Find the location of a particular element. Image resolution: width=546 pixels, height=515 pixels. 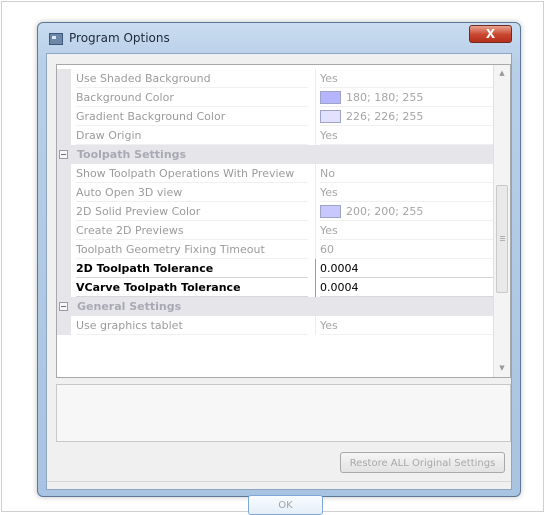

property-name: Background Color is located at coordinates (192, 97).